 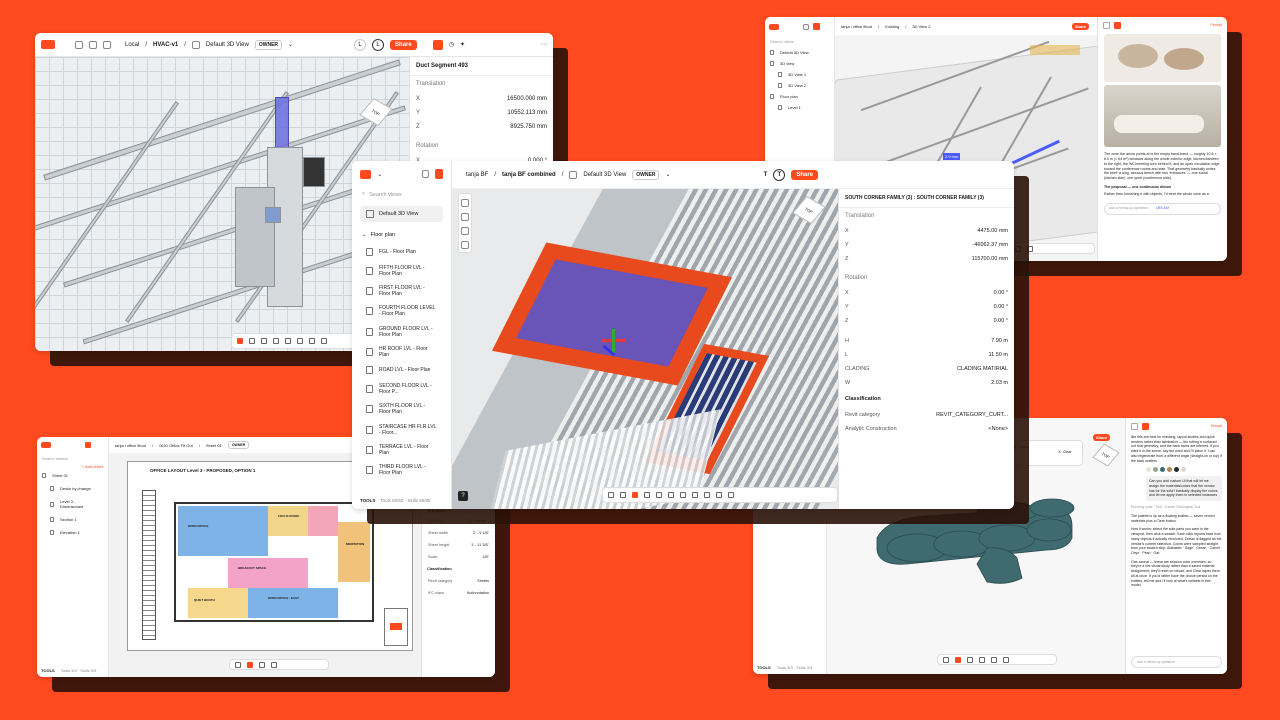 What do you see at coordinates (992, 231) in the screenshot?
I see `translation-value: 4475.00 mm` at bounding box center [992, 231].